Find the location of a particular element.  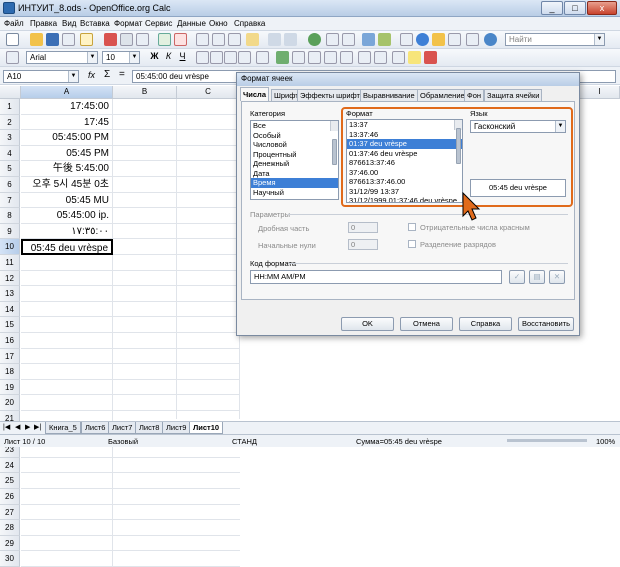

row-header: 29 is located at coordinates (10, 543).